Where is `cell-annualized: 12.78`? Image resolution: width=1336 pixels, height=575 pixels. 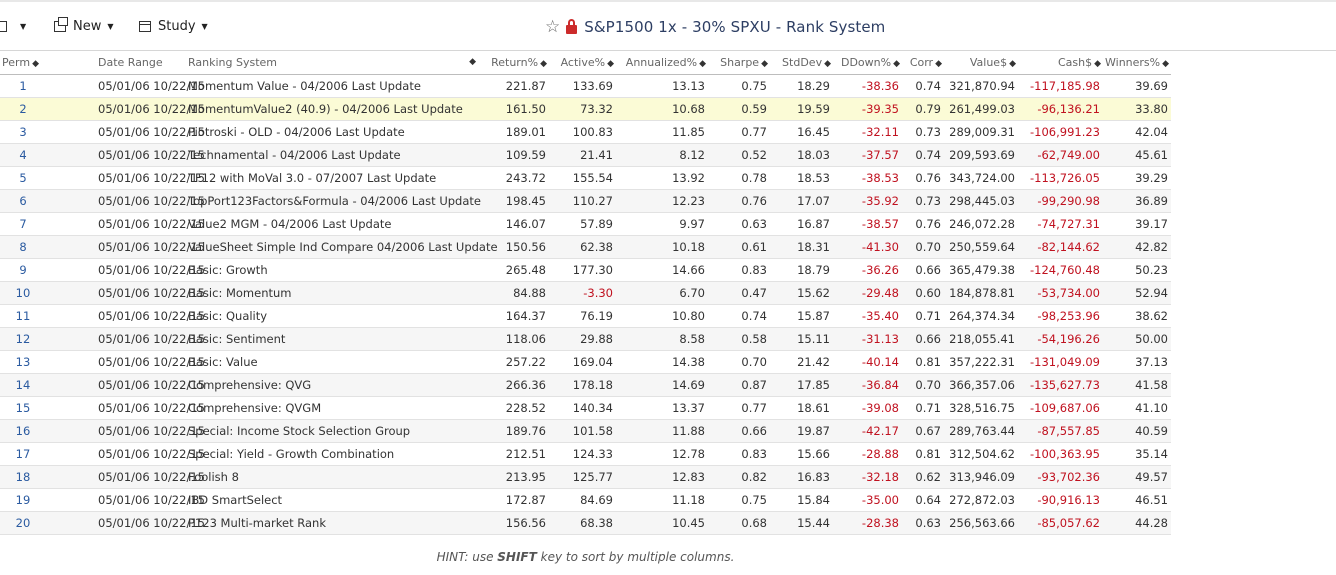
cell-annualized: 12.78 is located at coordinates (662, 454).